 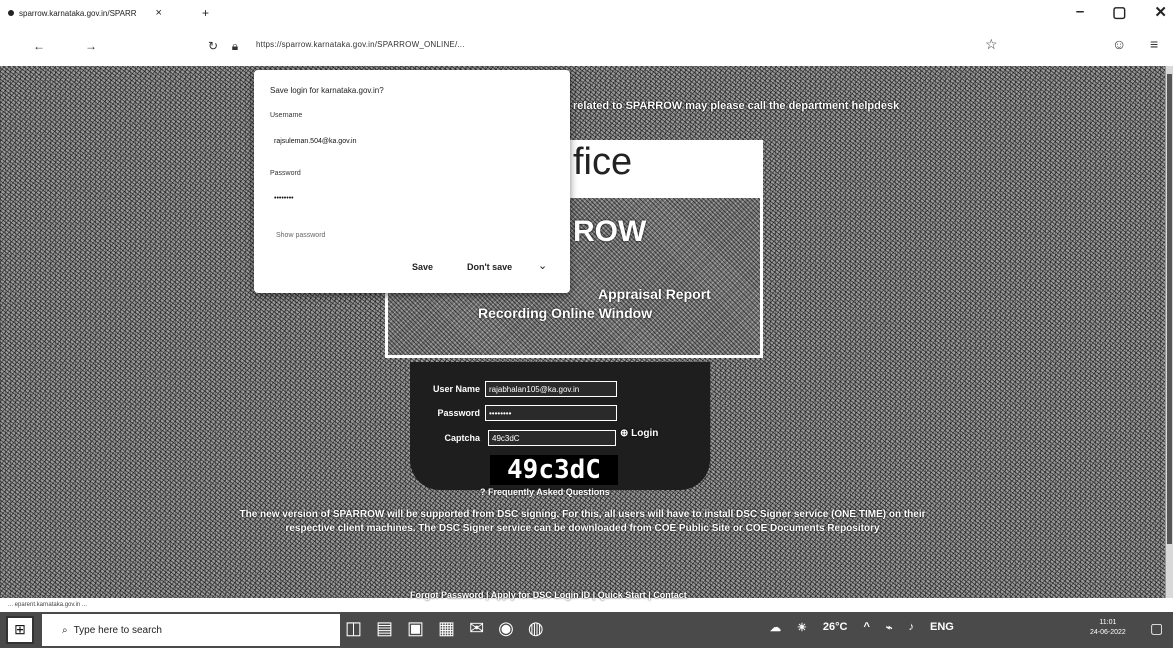 What do you see at coordinates (456, 389) in the screenshot?
I see `user-name-label: User Name` at bounding box center [456, 389].